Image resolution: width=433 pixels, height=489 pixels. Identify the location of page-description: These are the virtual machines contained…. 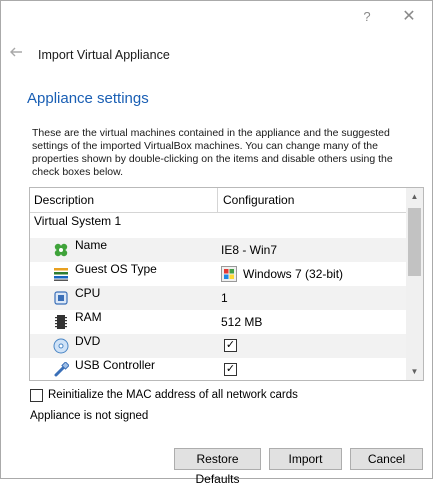
(212, 152).